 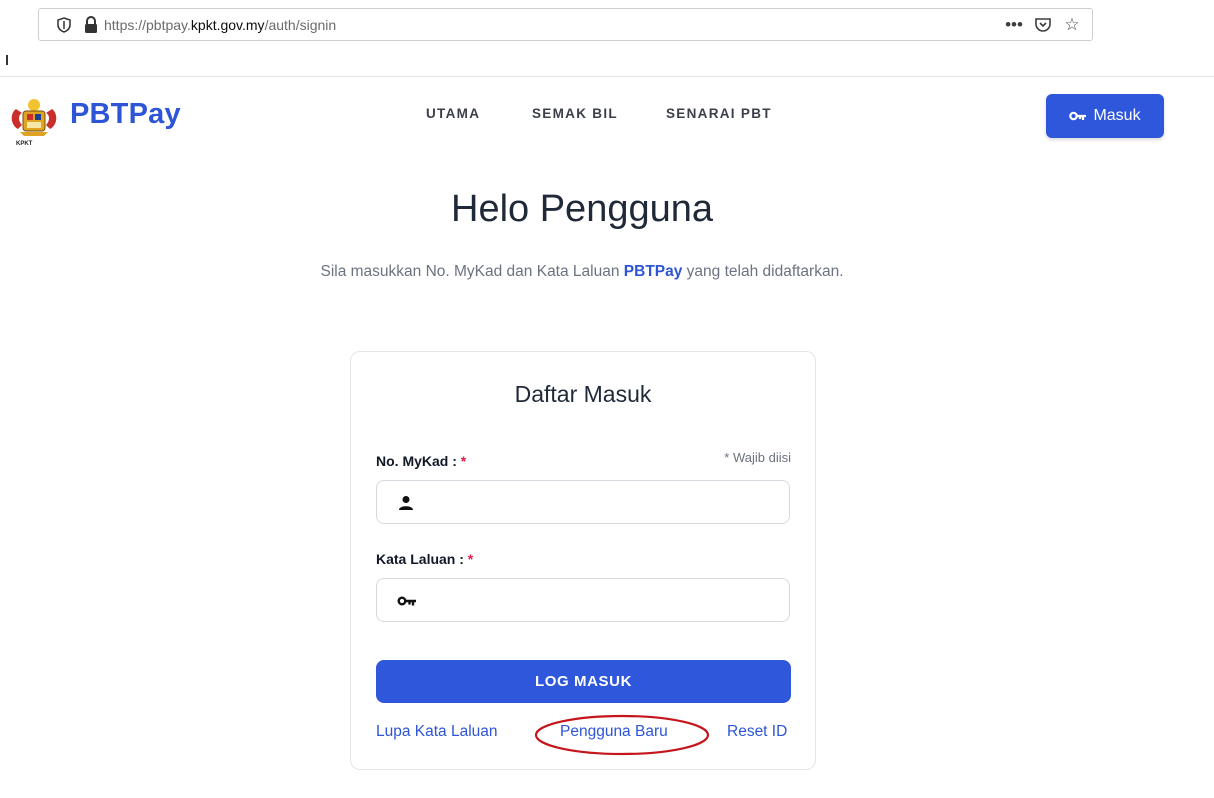 What do you see at coordinates (227, 25) in the screenshot?
I see `url-domain: kpkt.gov.my` at bounding box center [227, 25].